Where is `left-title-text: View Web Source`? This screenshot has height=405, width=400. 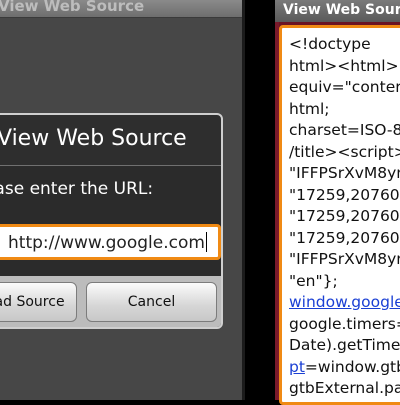 left-title-text: View Web Source is located at coordinates (72, 7).